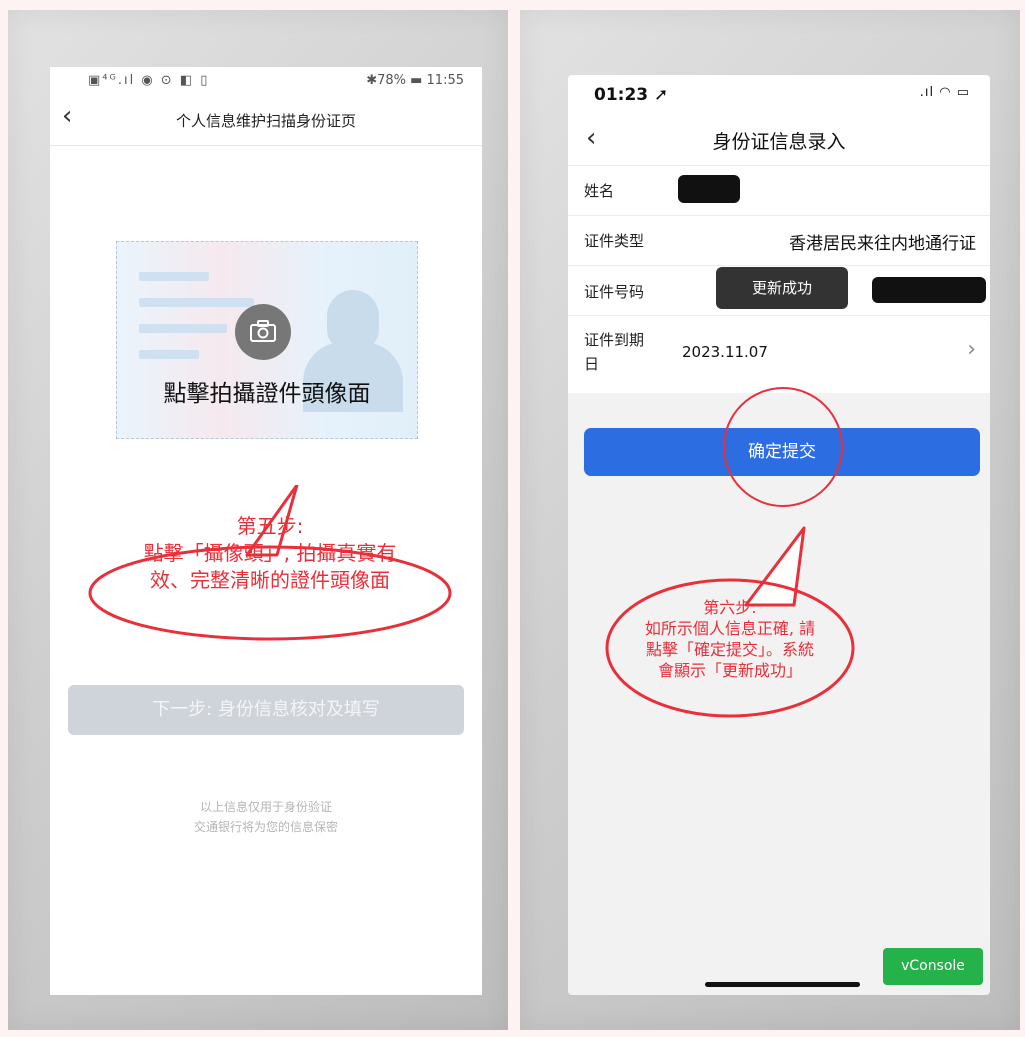  I want to click on id-capture-label: 點擊拍攝證件頭像面, so click(267, 394).